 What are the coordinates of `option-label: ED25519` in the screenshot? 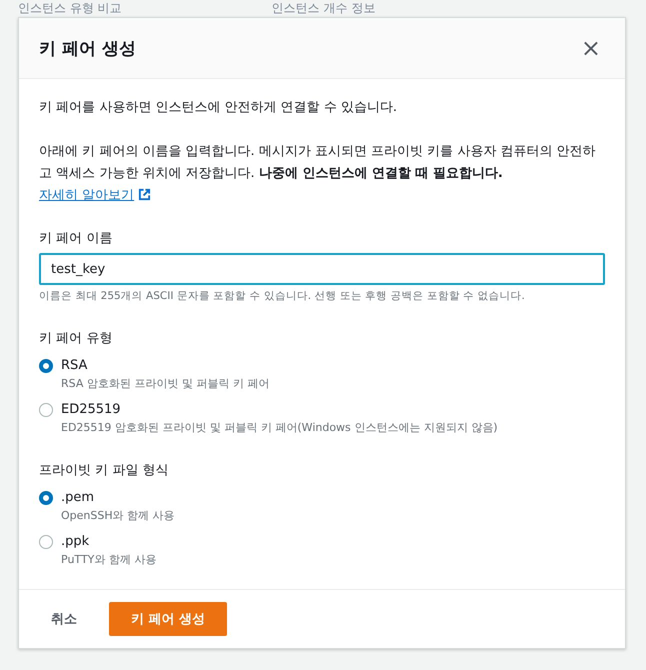 It's located at (91, 410).